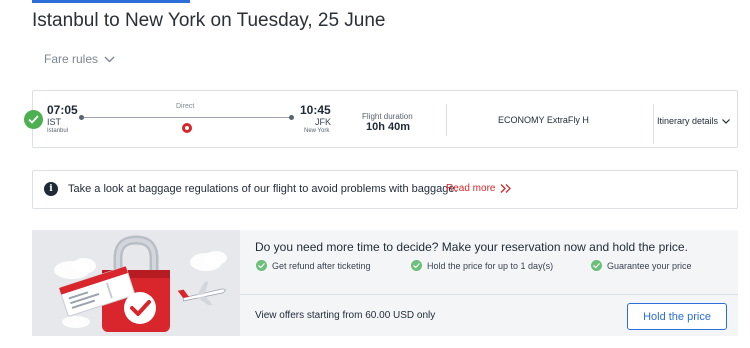 This screenshot has width=750, height=348. I want to click on flight-duration-label: Flight duration, so click(387, 116).